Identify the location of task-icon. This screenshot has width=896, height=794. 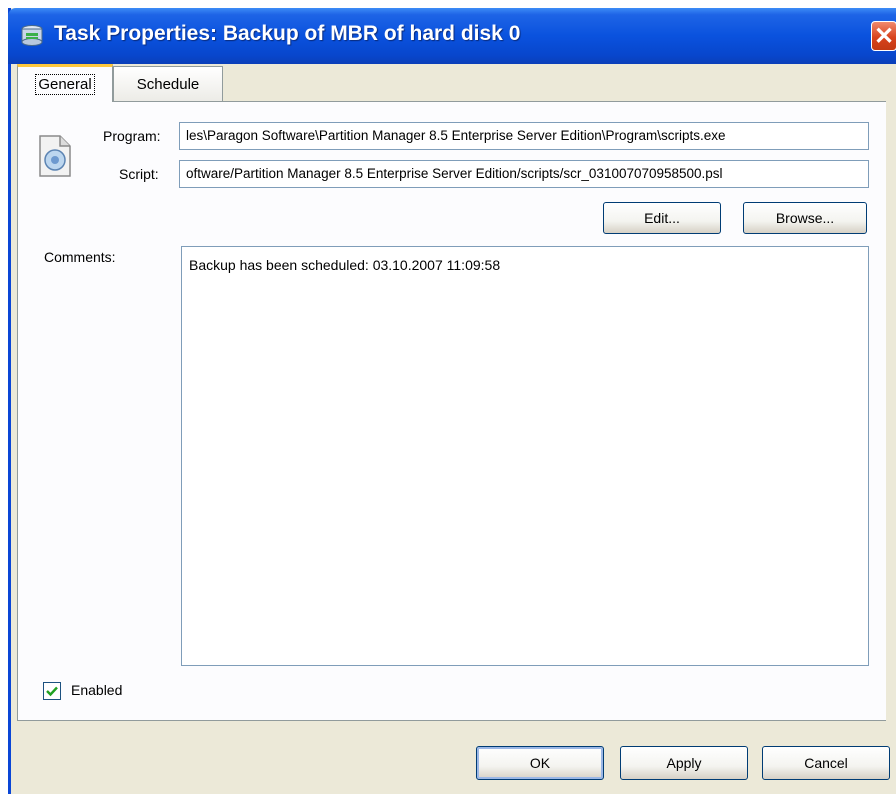
(32, 35).